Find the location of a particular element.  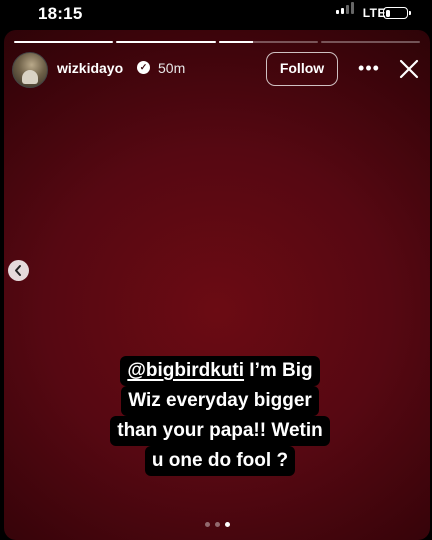

username: wizkidayo is located at coordinates (90, 68).